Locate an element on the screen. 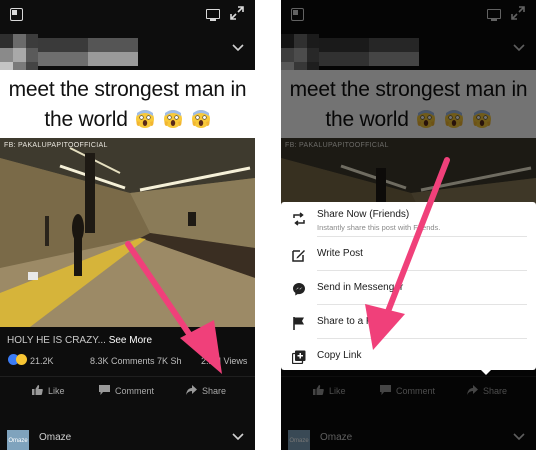 Image resolution: width=536 pixels, height=450 pixels. share-icon is located at coordinates (191, 390).